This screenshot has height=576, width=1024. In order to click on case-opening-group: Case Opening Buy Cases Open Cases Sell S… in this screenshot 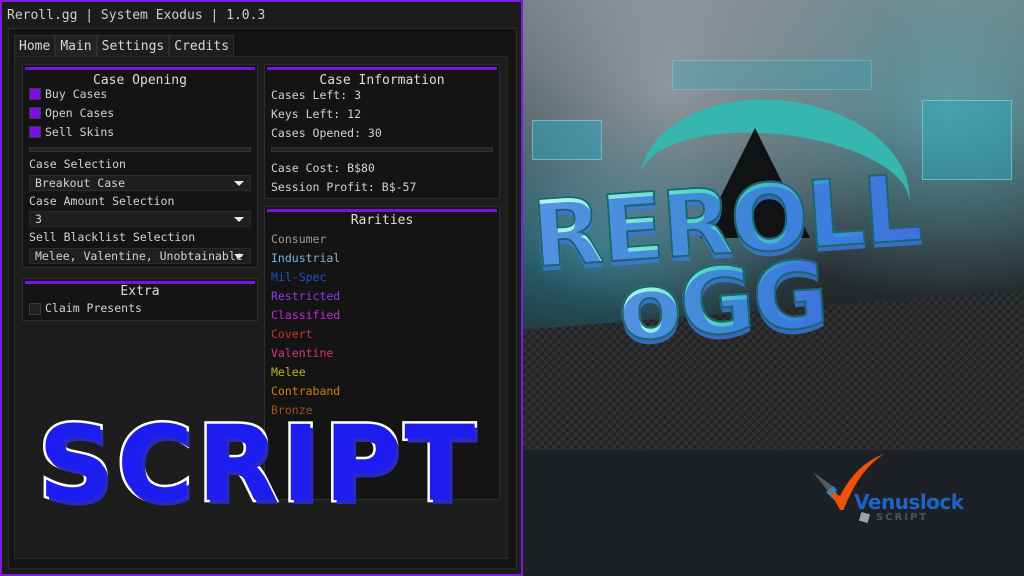, I will do `click(140, 166)`.